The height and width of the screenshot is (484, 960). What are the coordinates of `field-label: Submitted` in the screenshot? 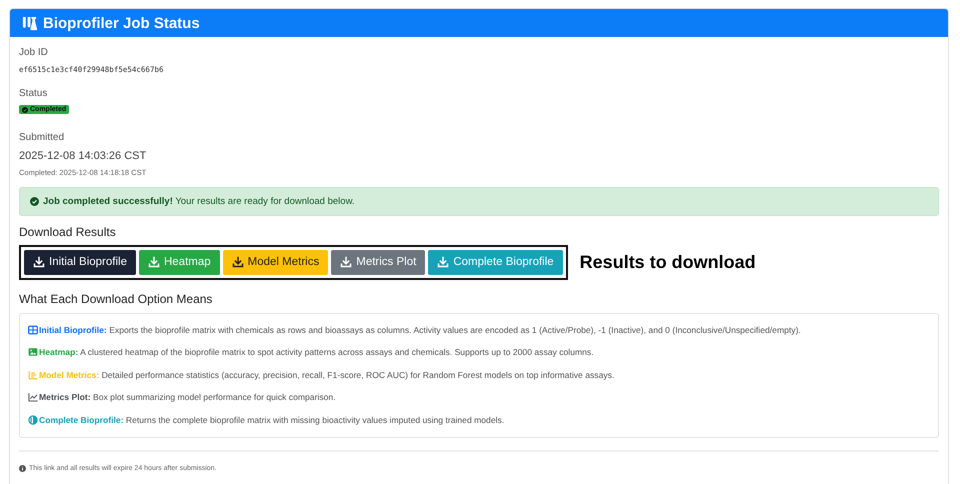 It's located at (42, 137).